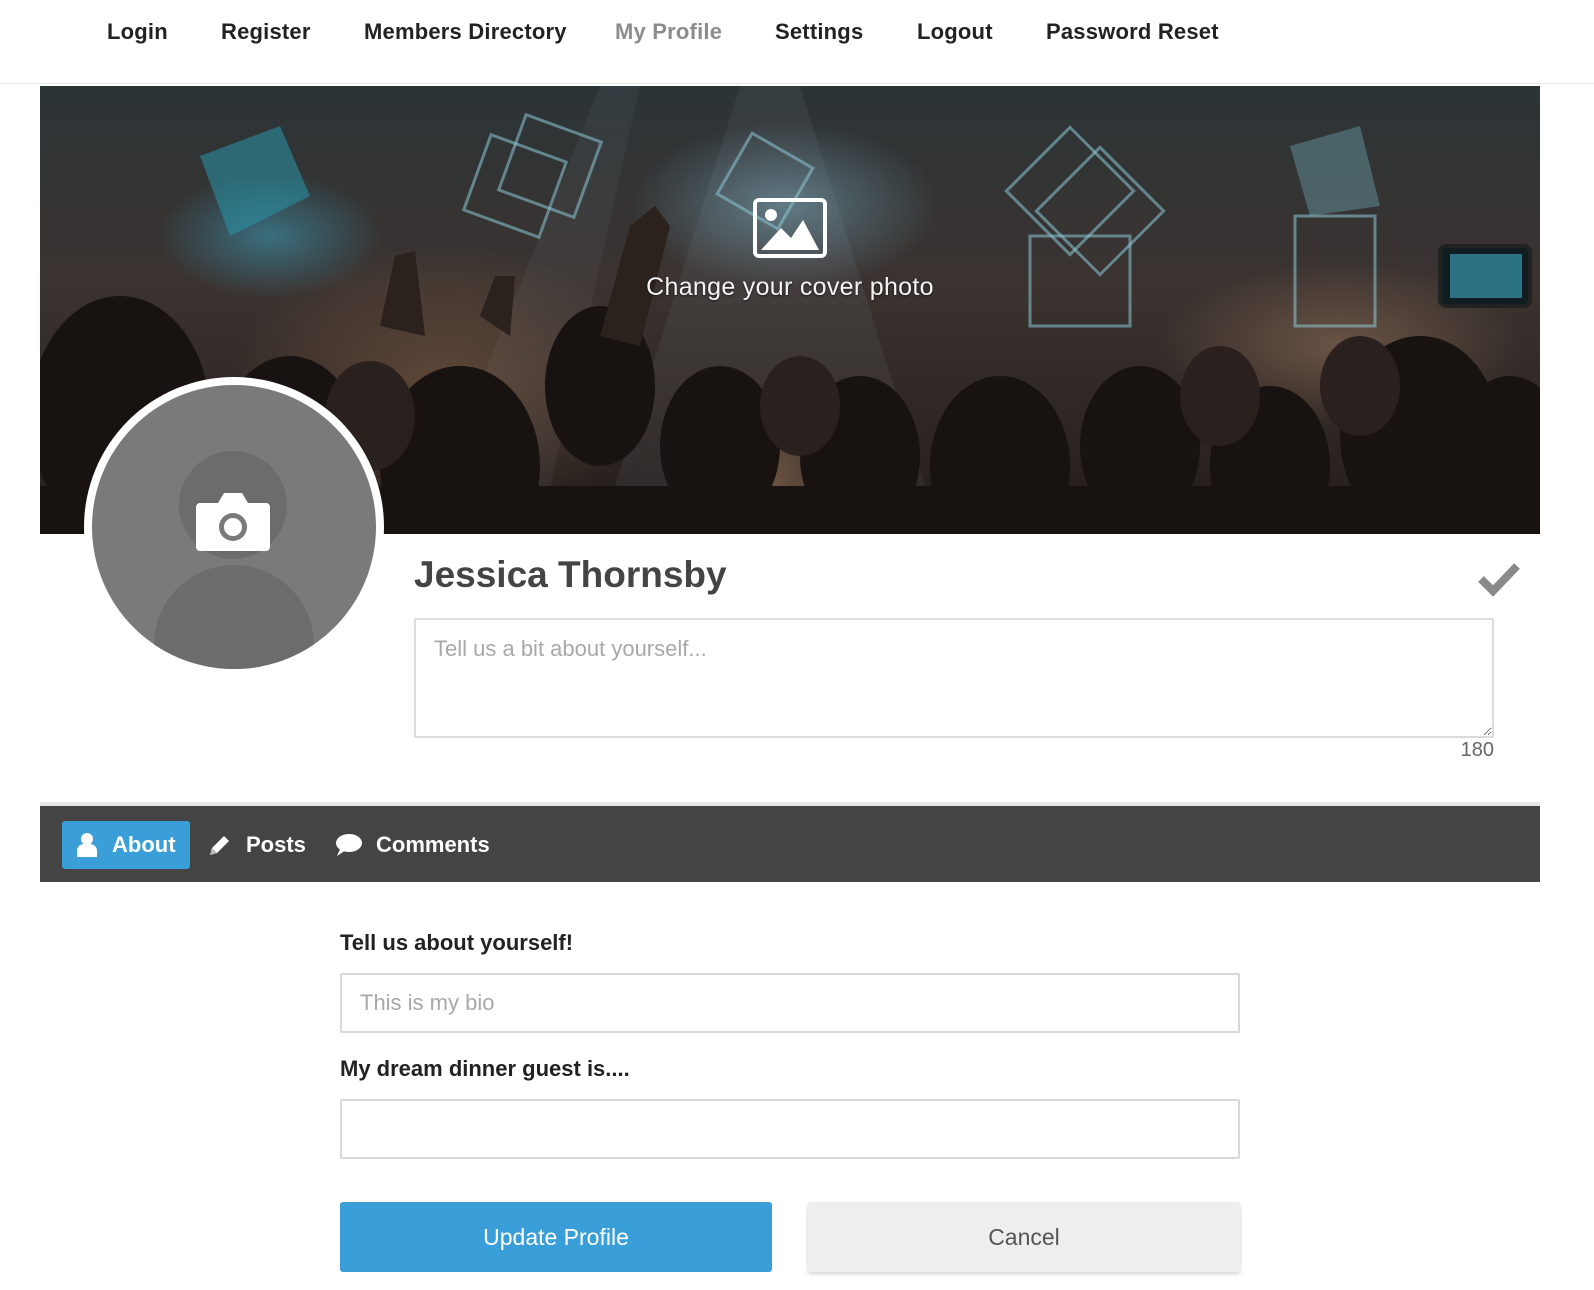 The height and width of the screenshot is (1290, 1594). What do you see at coordinates (819, 32) in the screenshot?
I see `nav-settings-link: Settings` at bounding box center [819, 32].